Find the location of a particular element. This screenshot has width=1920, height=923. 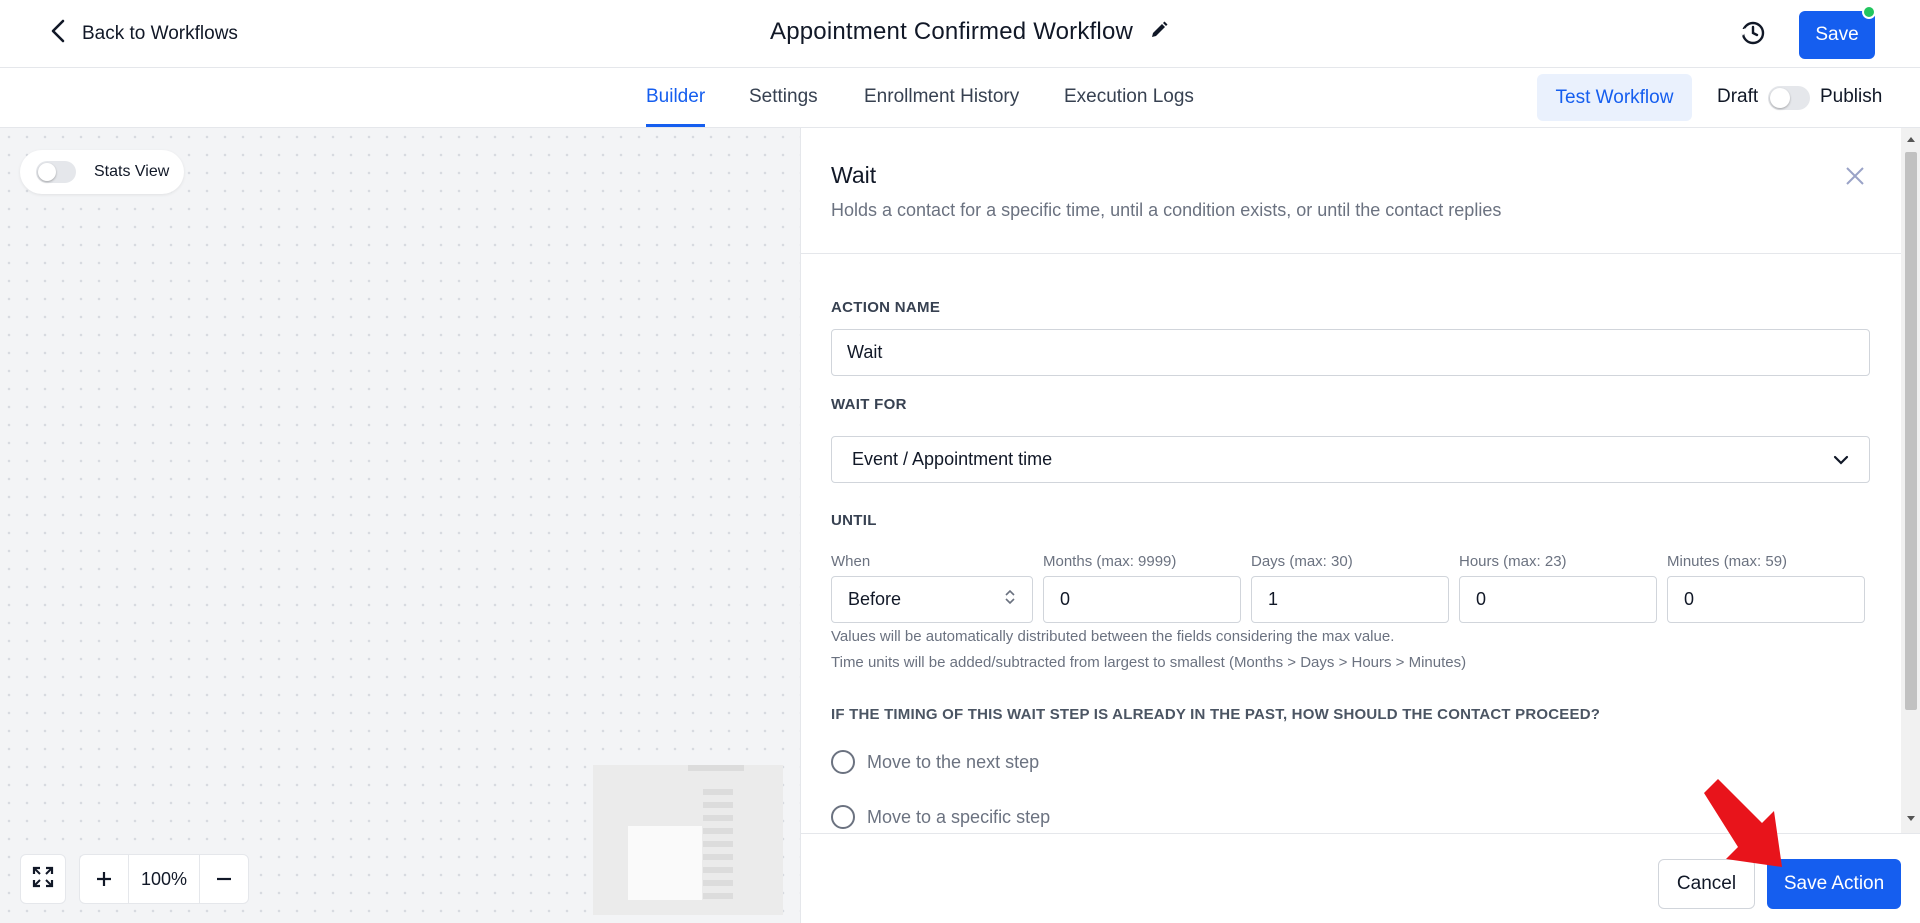

when-value: Before is located at coordinates (875, 599).